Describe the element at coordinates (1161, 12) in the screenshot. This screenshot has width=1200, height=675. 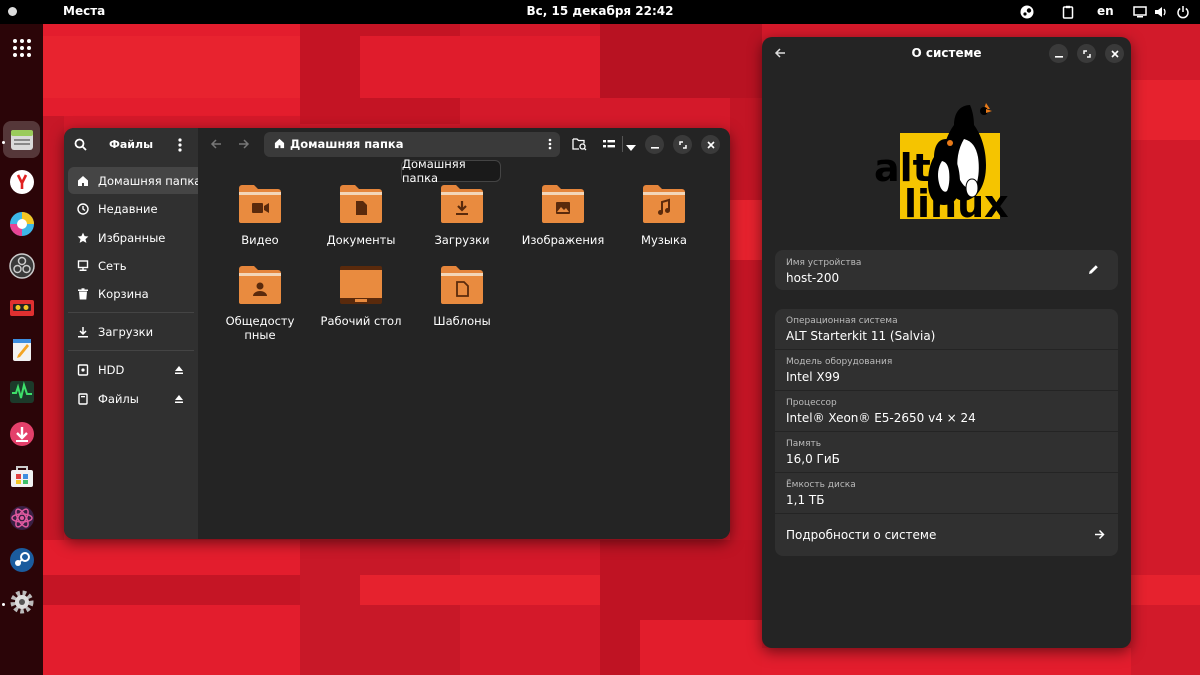
I see `volume-icon` at that location.